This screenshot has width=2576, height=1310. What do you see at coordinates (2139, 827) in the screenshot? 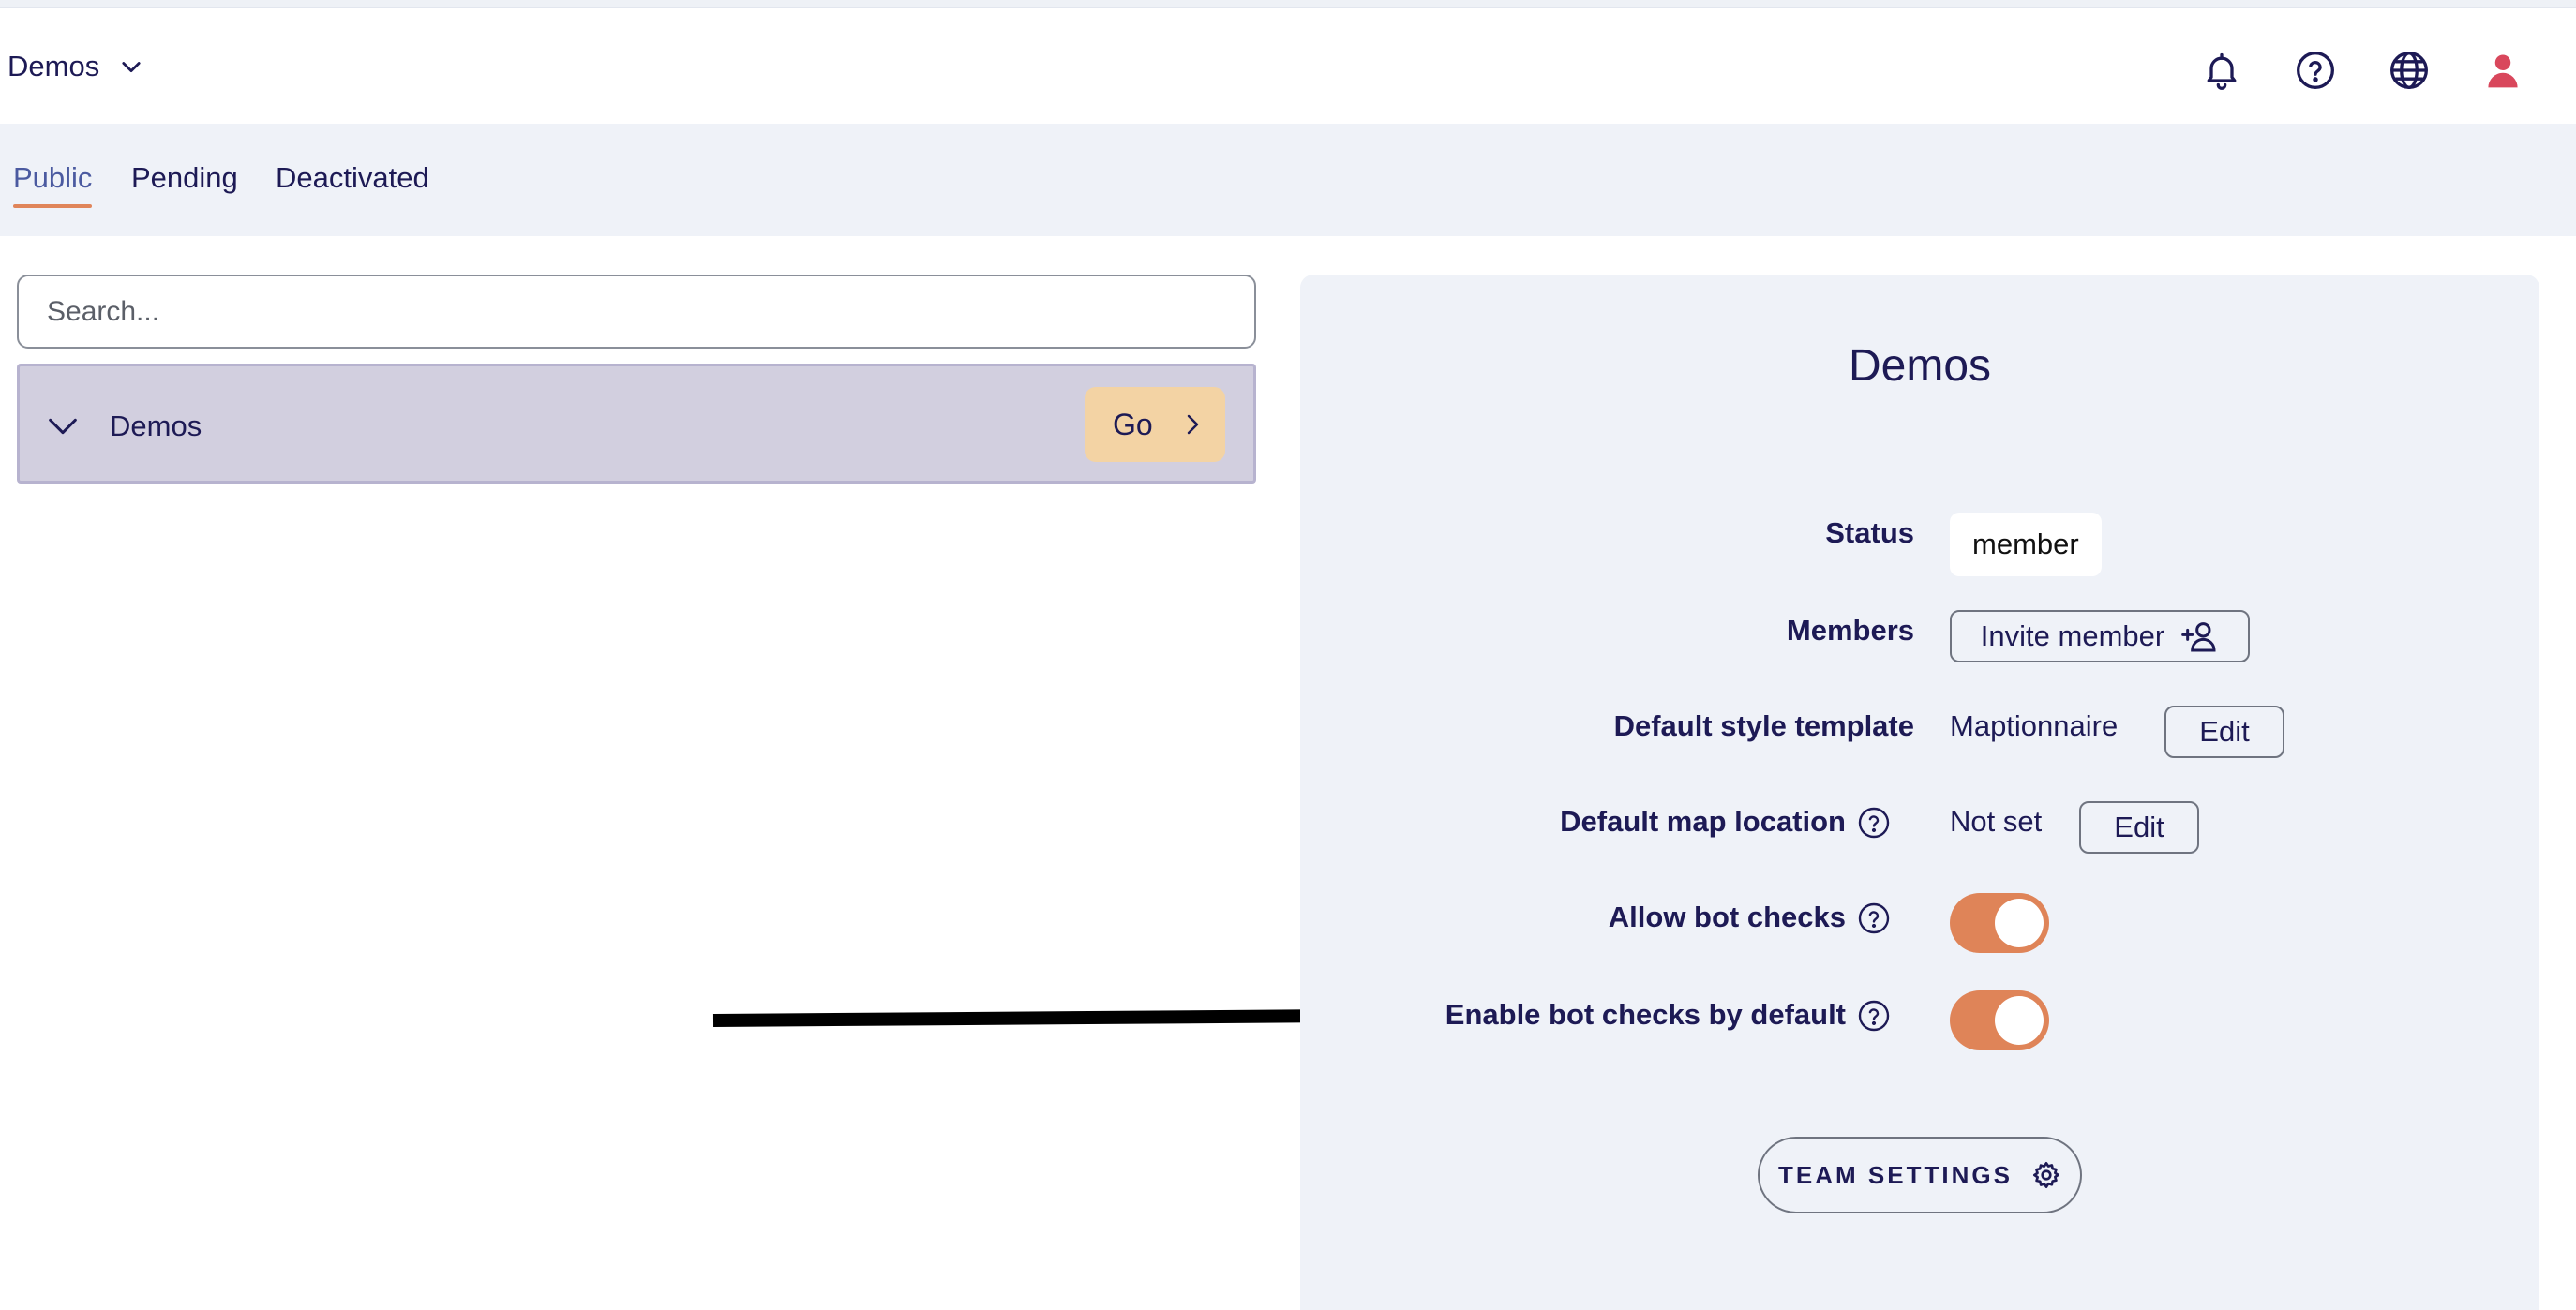
I see `edit-map-location-button: Edit` at bounding box center [2139, 827].